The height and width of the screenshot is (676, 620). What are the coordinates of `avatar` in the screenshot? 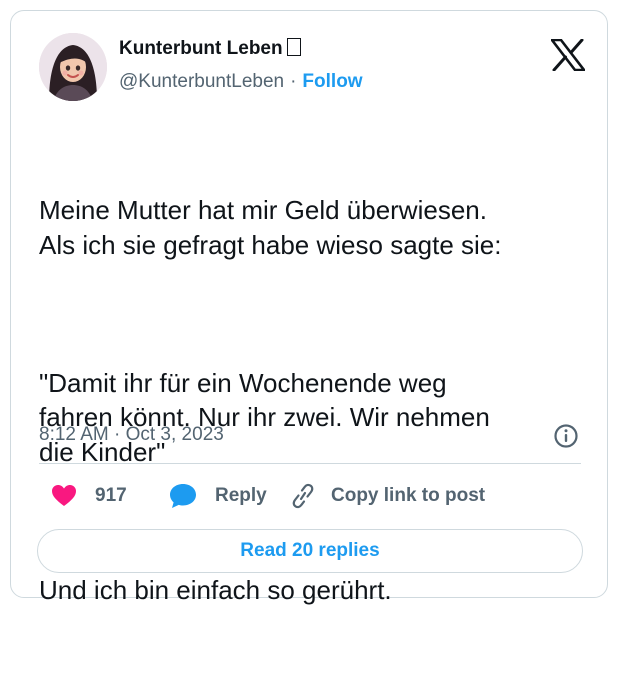 It's located at (73, 67).